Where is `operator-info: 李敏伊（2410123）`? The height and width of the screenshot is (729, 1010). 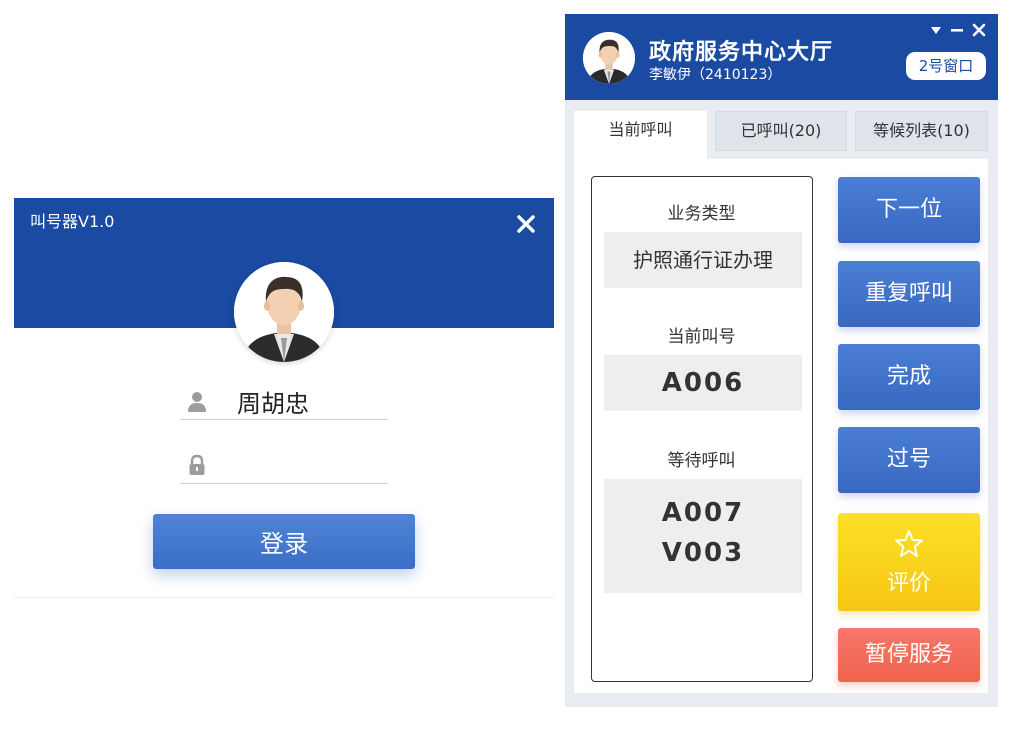
operator-info: 李敏伊（2410123） is located at coordinates (715, 75).